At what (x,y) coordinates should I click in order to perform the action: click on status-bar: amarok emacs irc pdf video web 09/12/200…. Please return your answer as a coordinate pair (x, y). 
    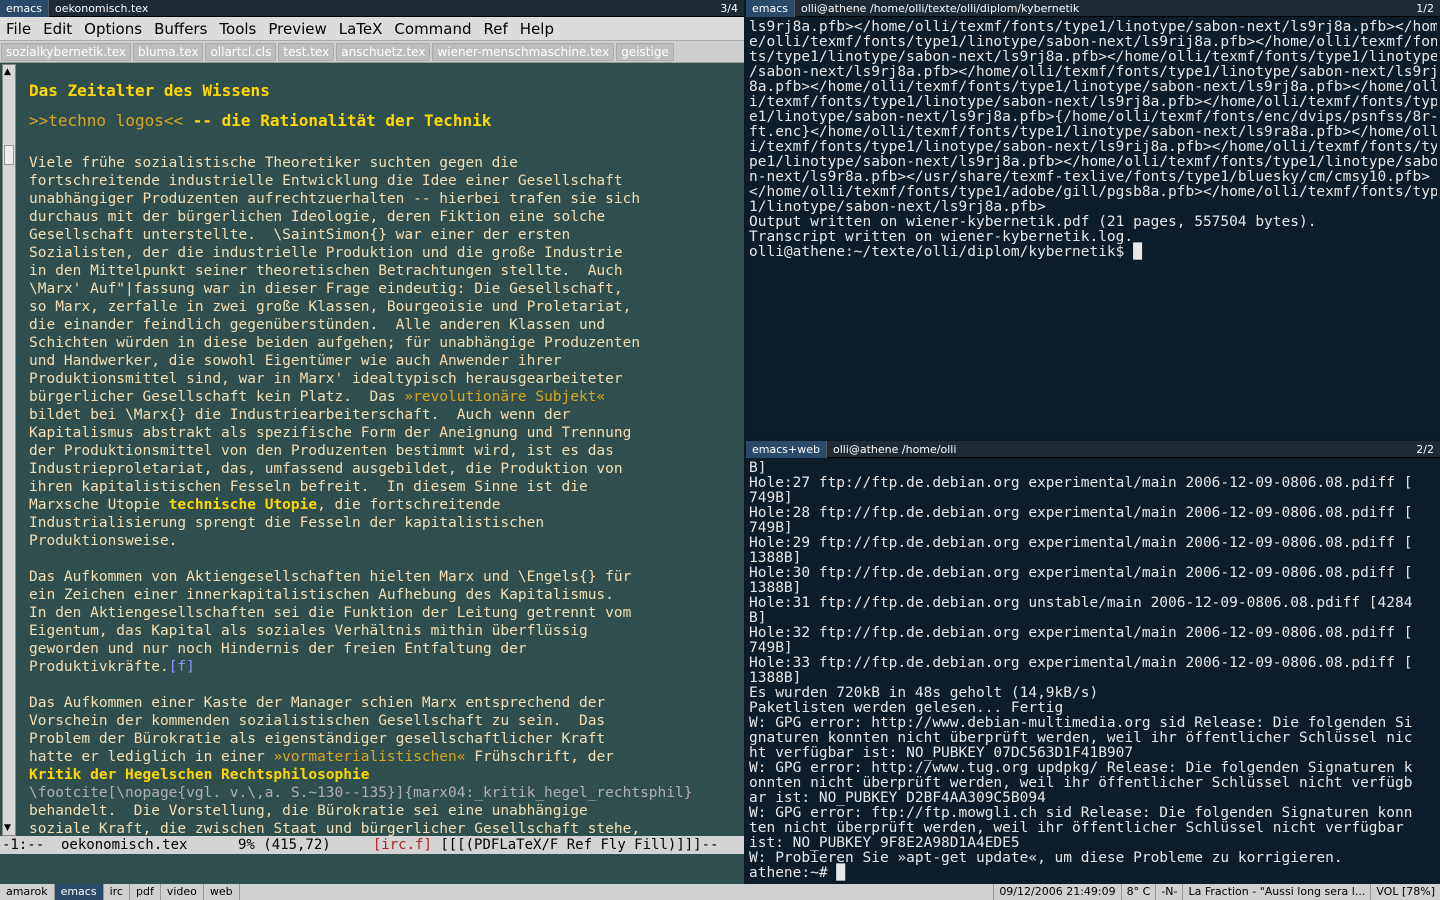
    Looking at the image, I should click on (720, 892).